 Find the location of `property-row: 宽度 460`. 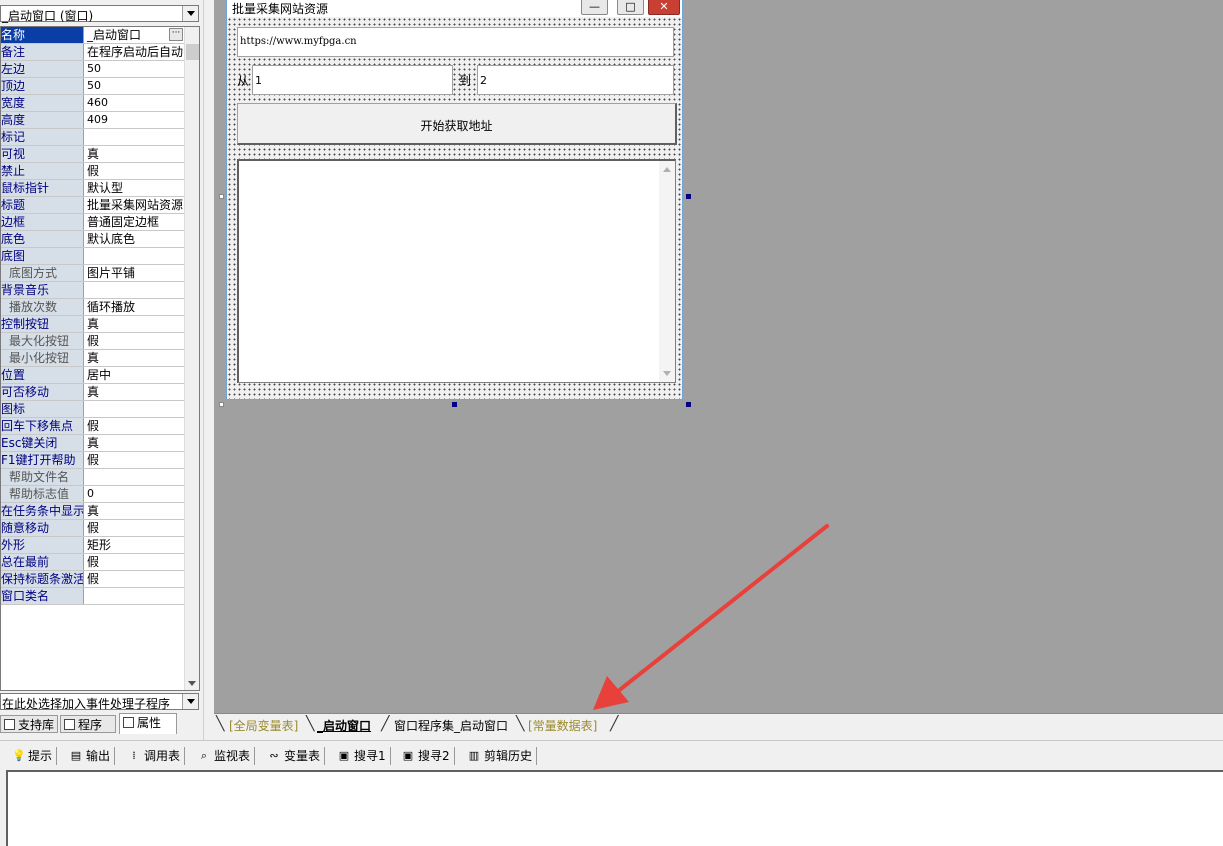

property-row: 宽度 460 is located at coordinates (92, 103).